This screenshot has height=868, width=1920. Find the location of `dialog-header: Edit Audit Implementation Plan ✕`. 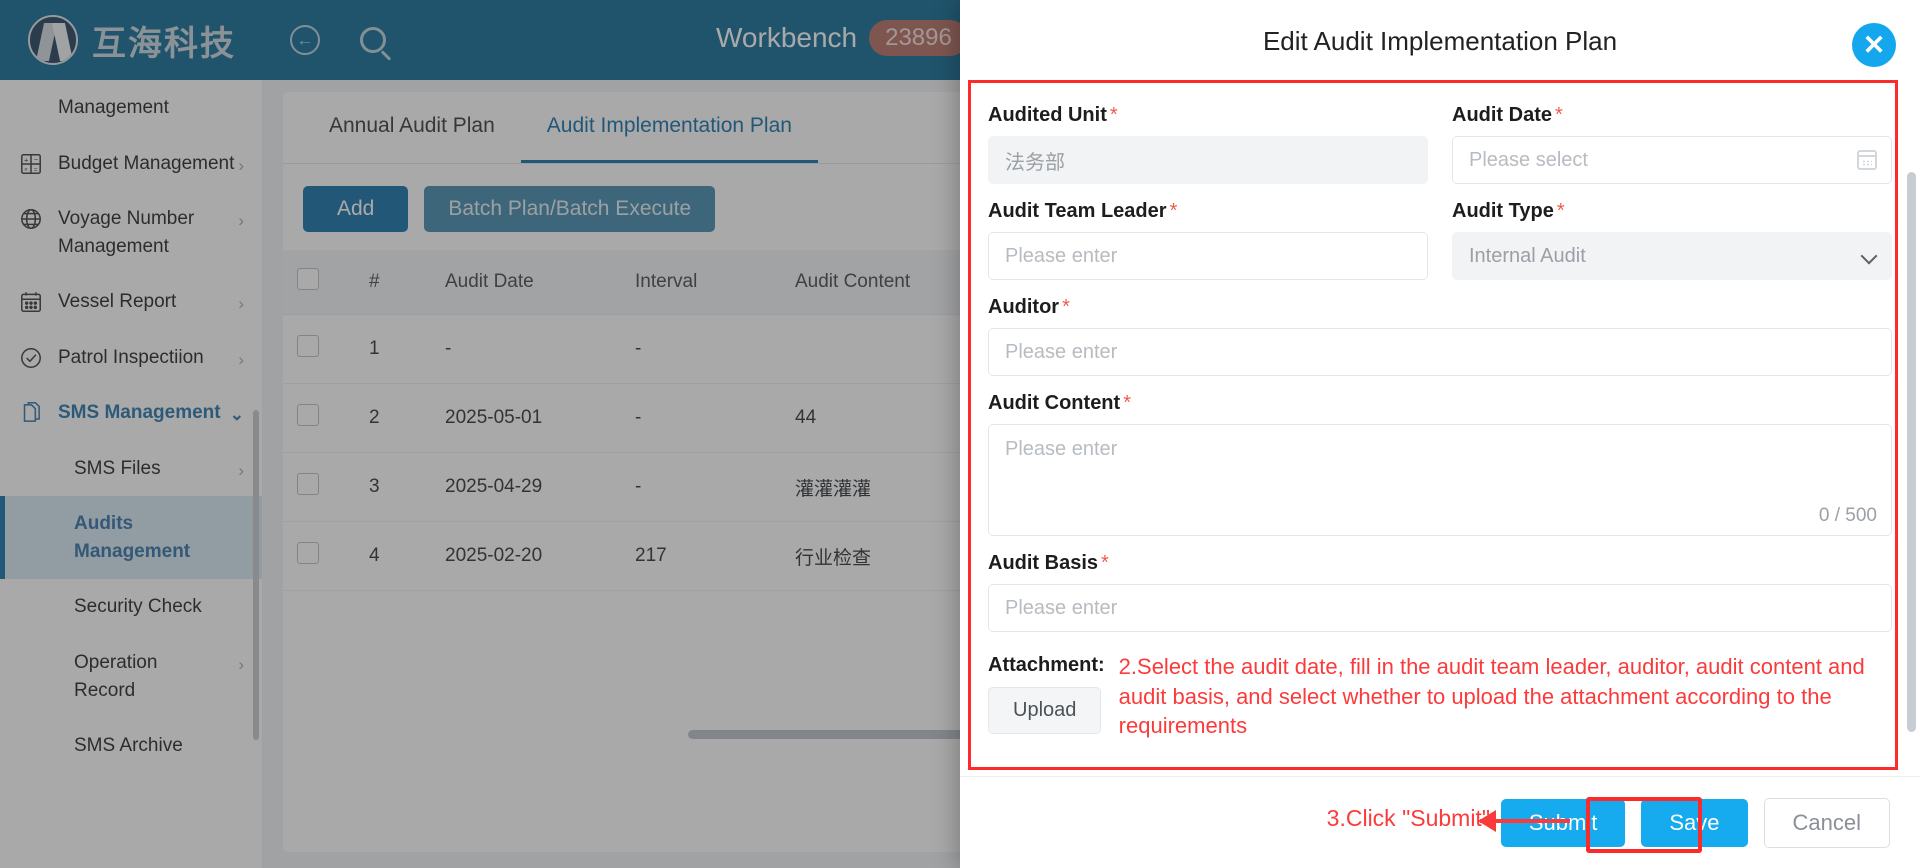

dialog-header: Edit Audit Implementation Plan ✕ is located at coordinates (1440, 41).